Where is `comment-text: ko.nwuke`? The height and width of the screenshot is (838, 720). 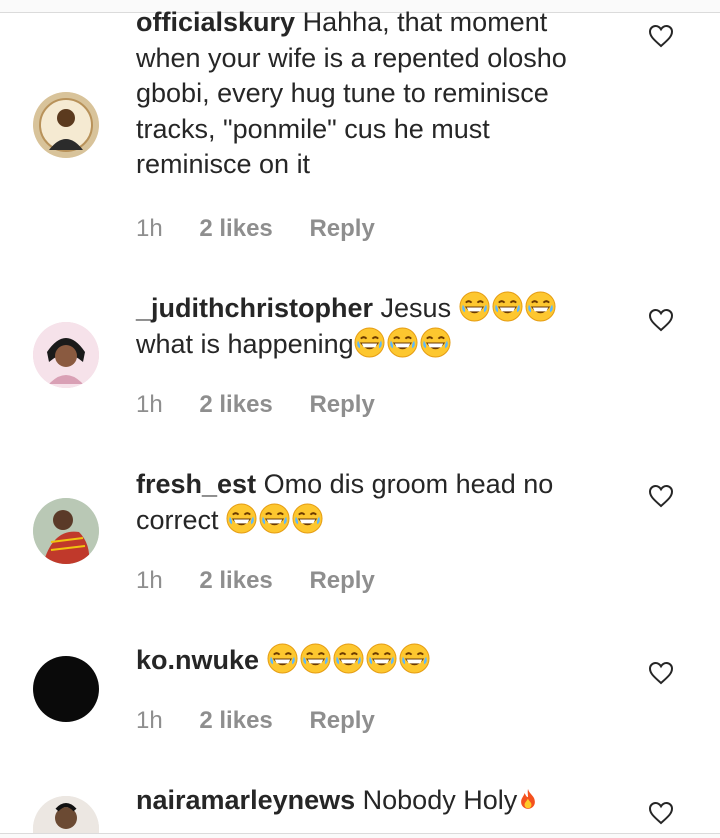
comment-text: ko.nwuke is located at coordinates (371, 661).